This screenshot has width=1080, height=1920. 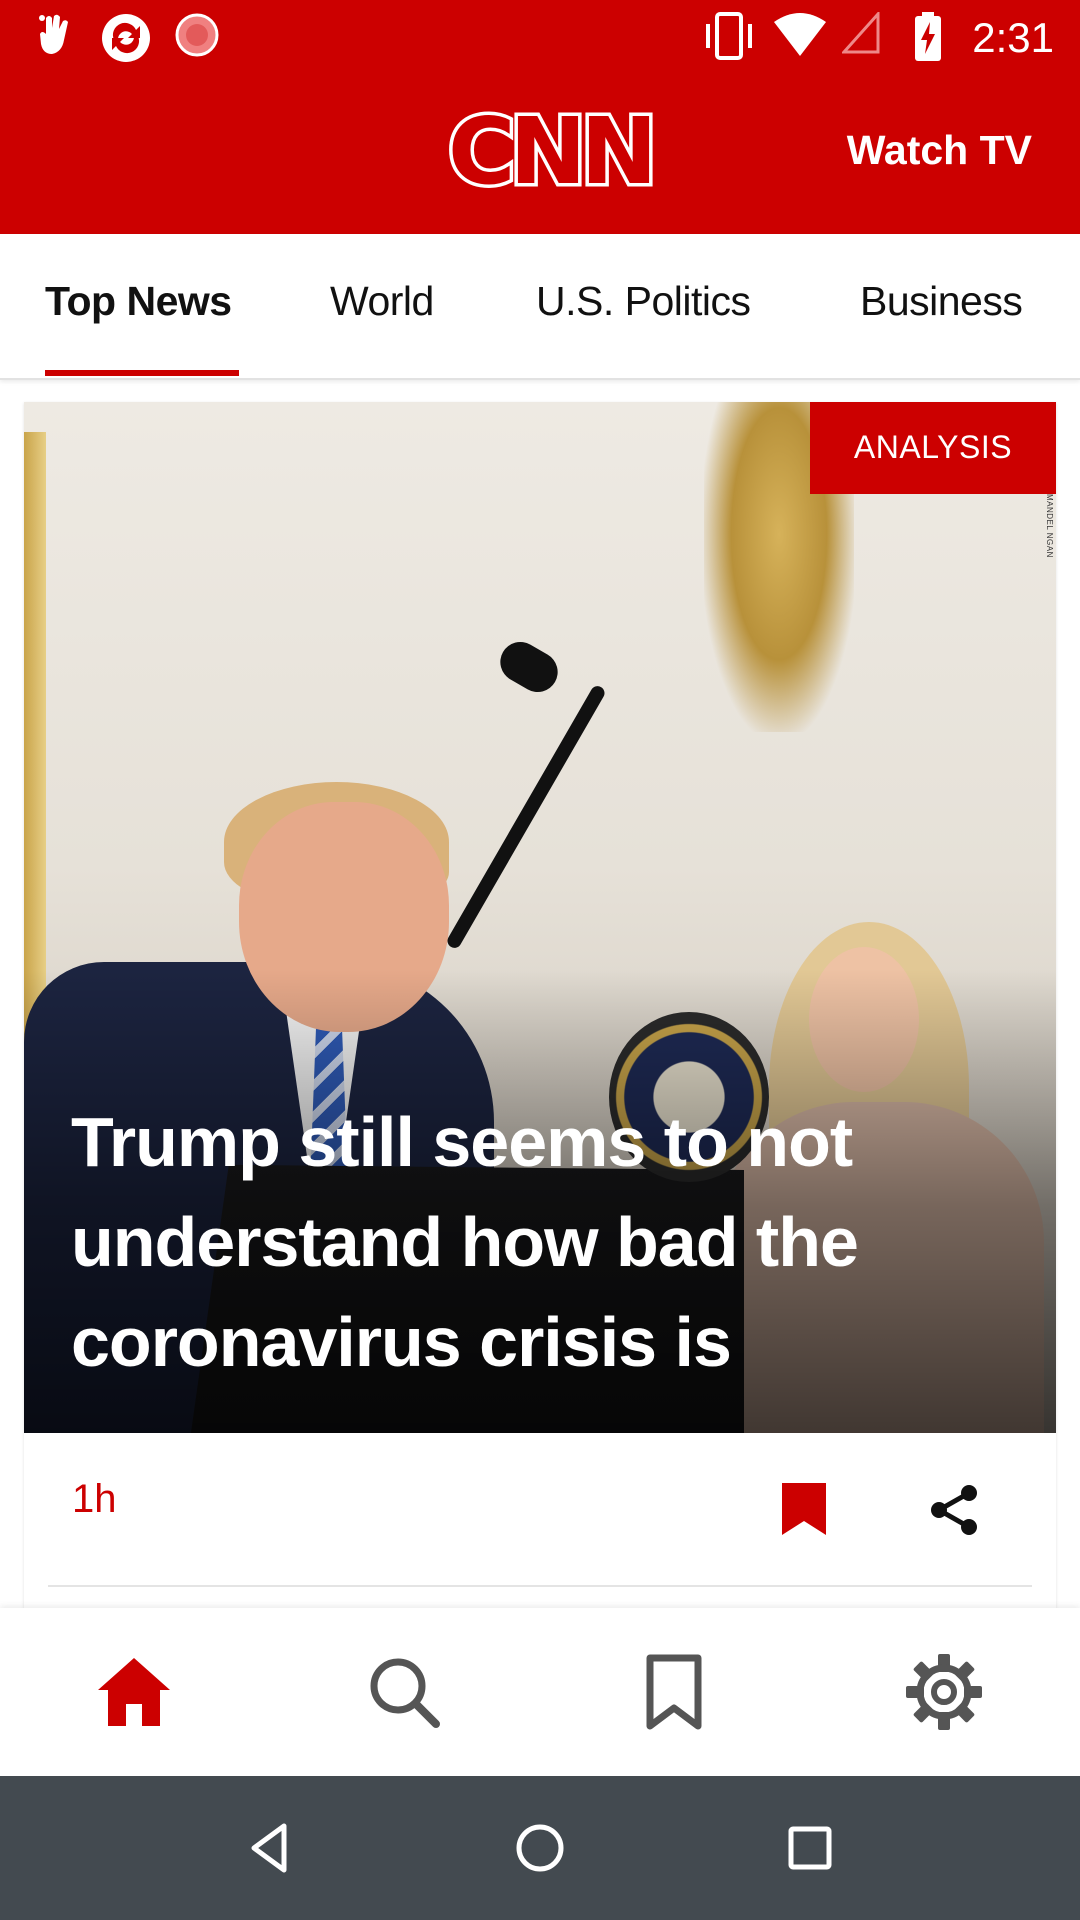 What do you see at coordinates (540, 37) in the screenshot?
I see `status-bar: 2:31` at bounding box center [540, 37].